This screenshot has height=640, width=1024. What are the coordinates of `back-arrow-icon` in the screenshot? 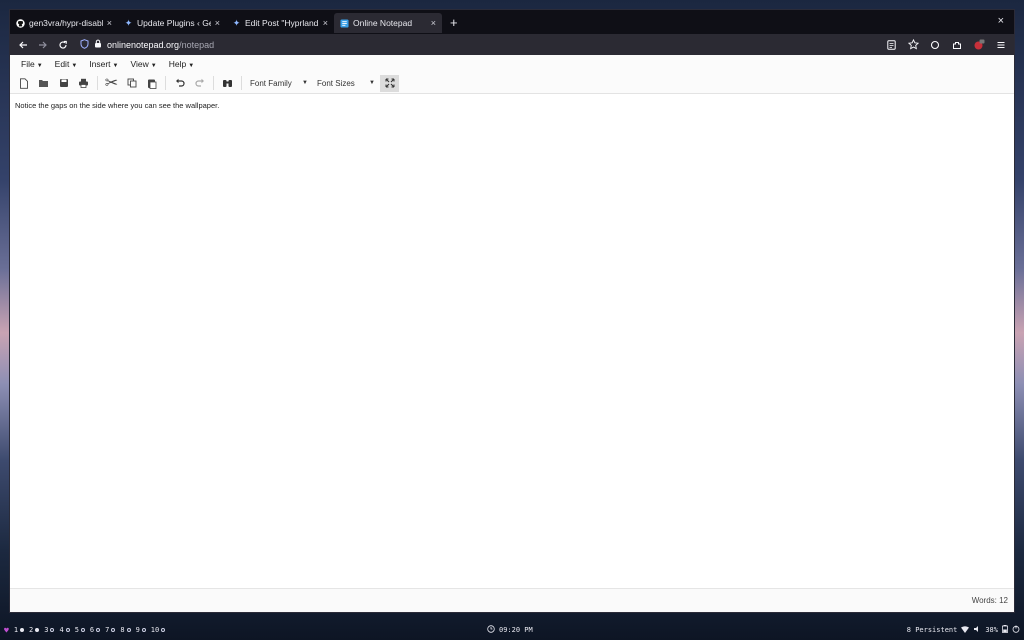 It's located at (23, 45).